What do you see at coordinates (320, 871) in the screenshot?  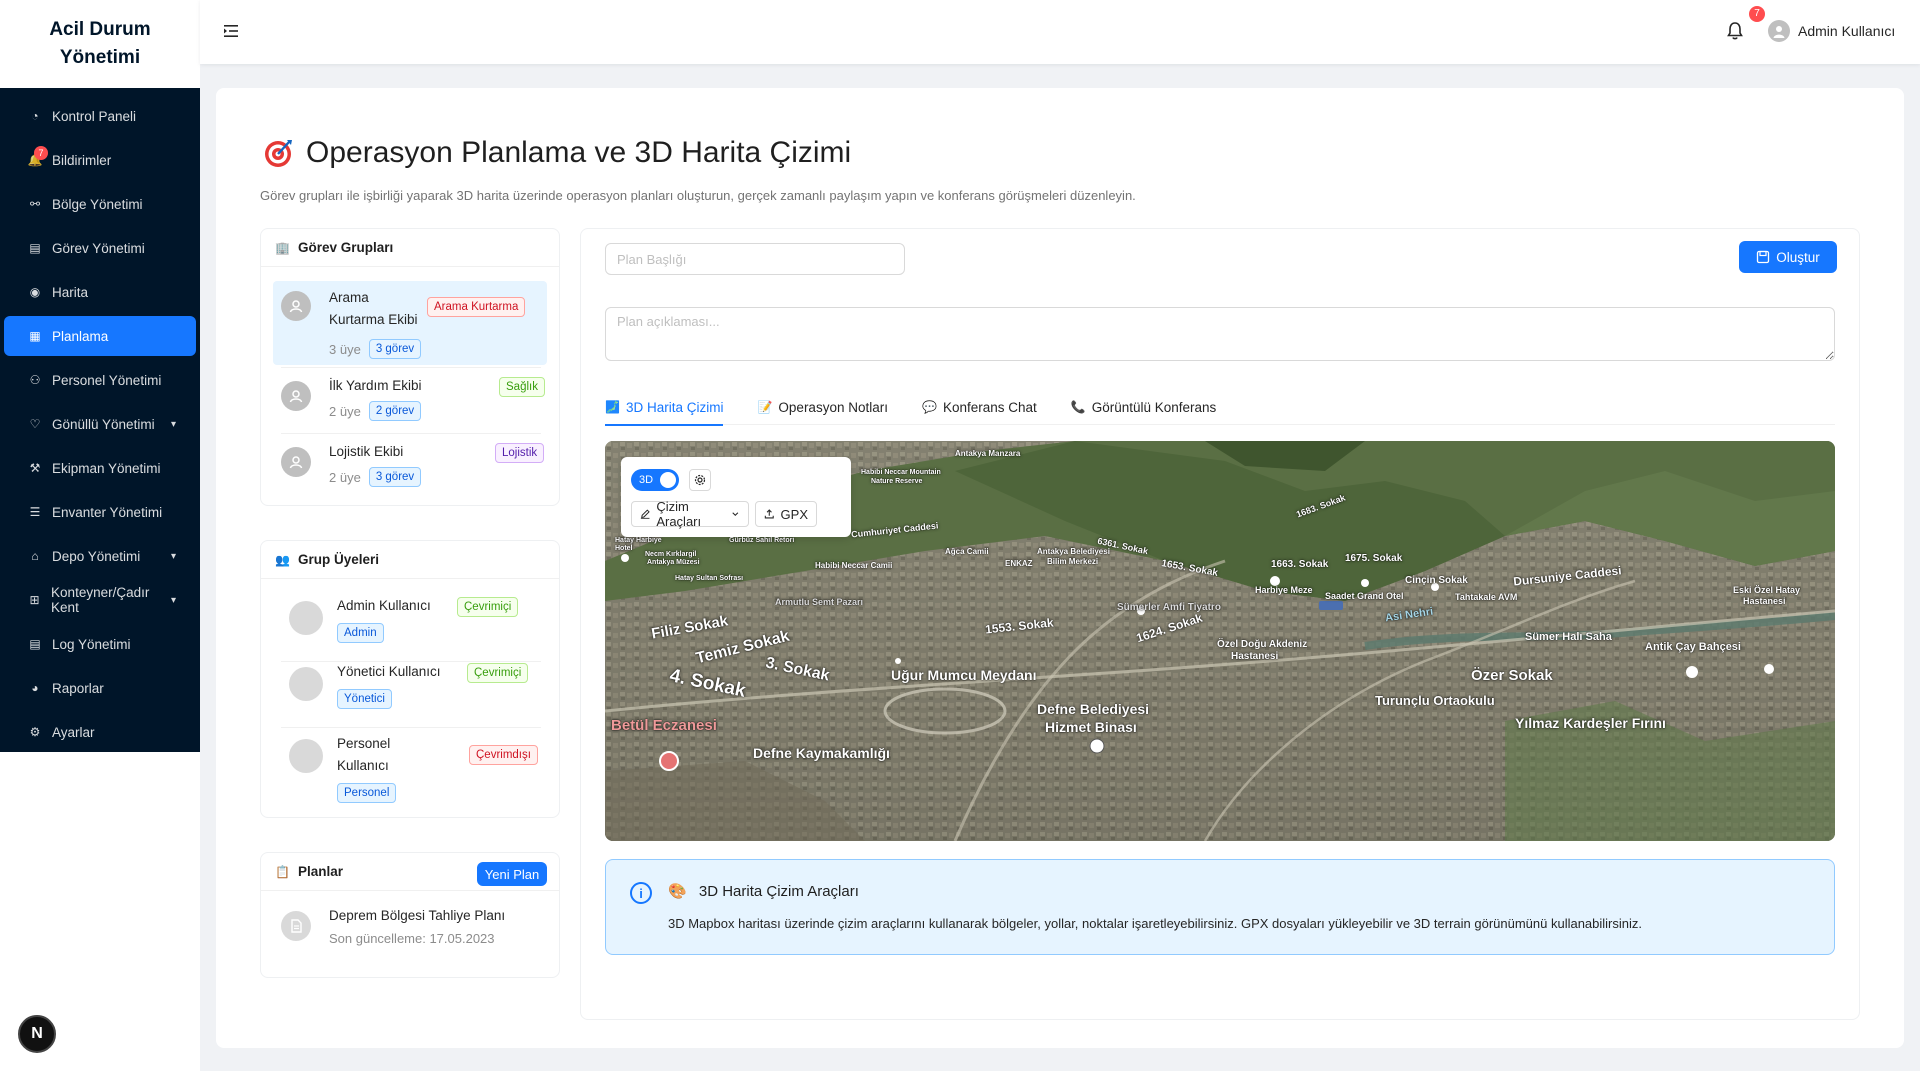 I see `plans-title: Planlar` at bounding box center [320, 871].